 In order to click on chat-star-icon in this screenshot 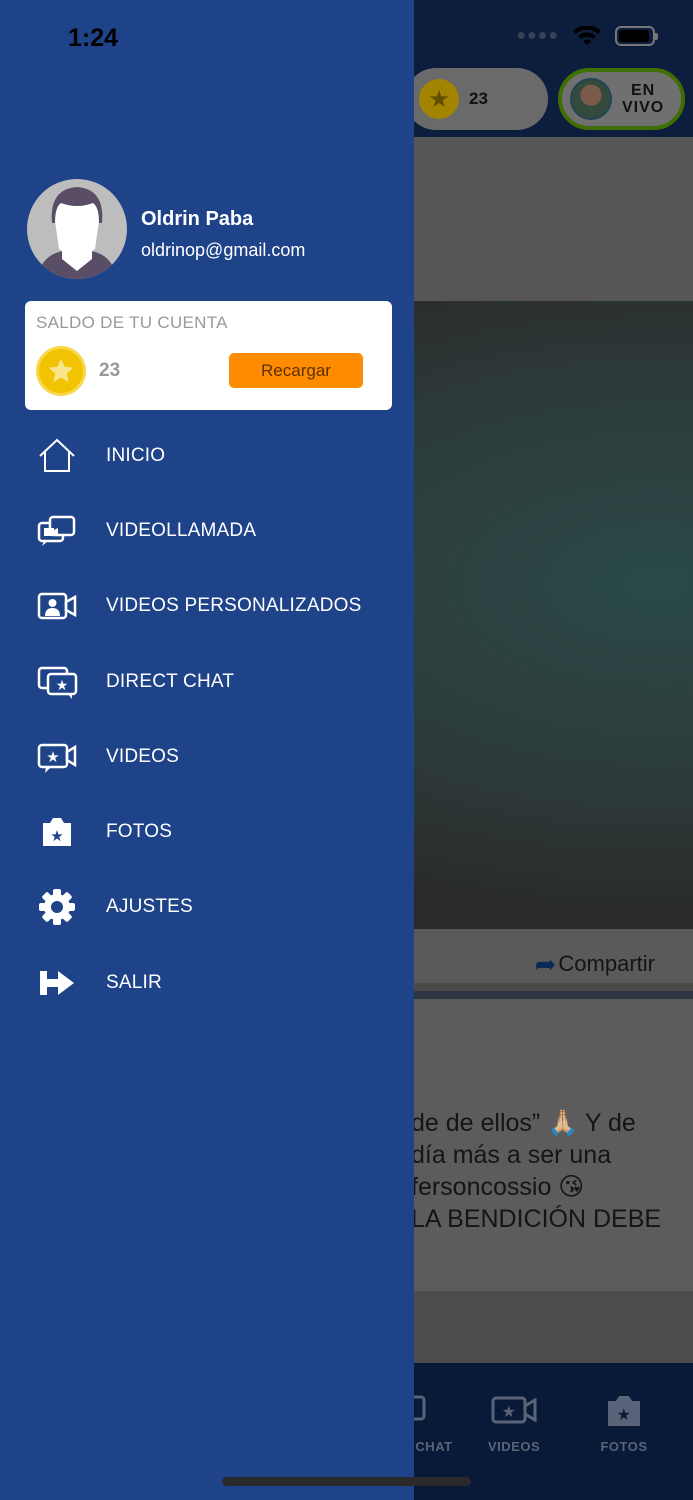, I will do `click(418, 1408)`.